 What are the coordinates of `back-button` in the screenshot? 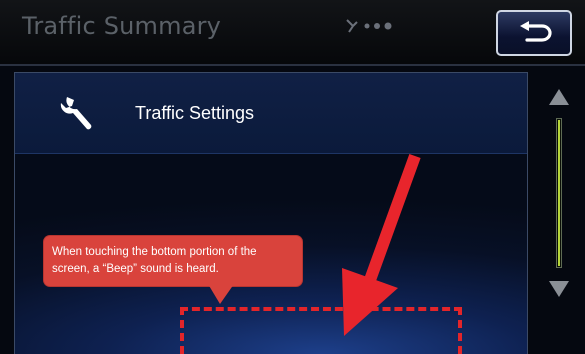 It's located at (534, 33).